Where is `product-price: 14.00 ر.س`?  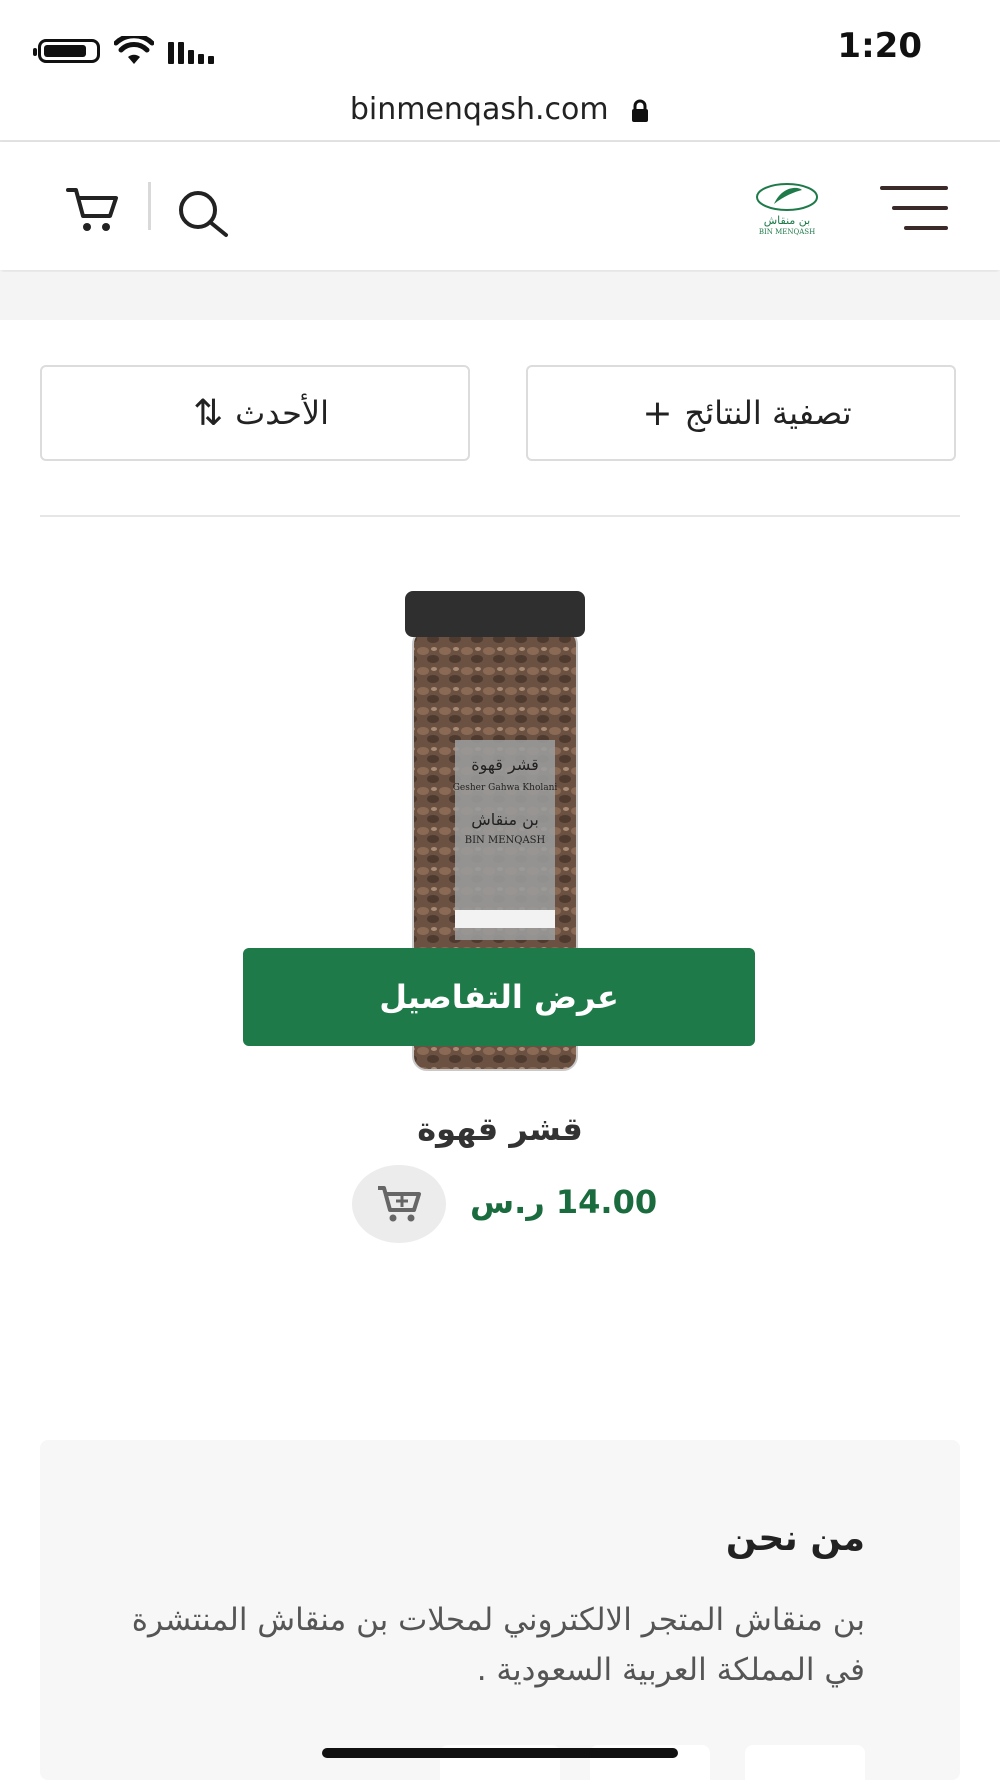 product-price: 14.00 ر.س is located at coordinates (564, 1202).